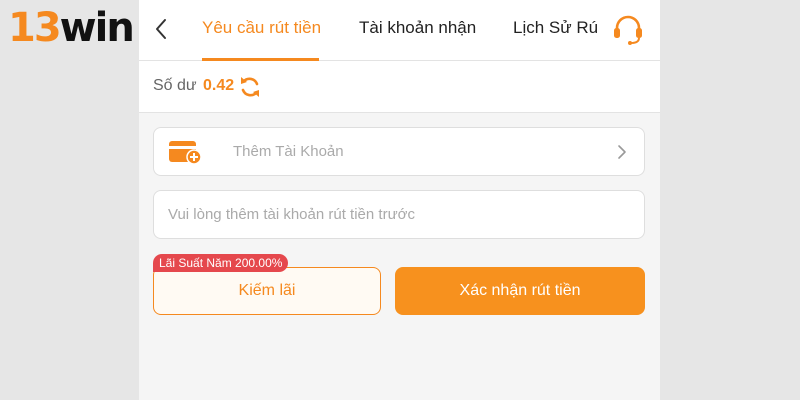 Image resolution: width=800 pixels, height=400 pixels. Describe the element at coordinates (162, 29) in the screenshot. I see `chevron-left-icon` at that location.